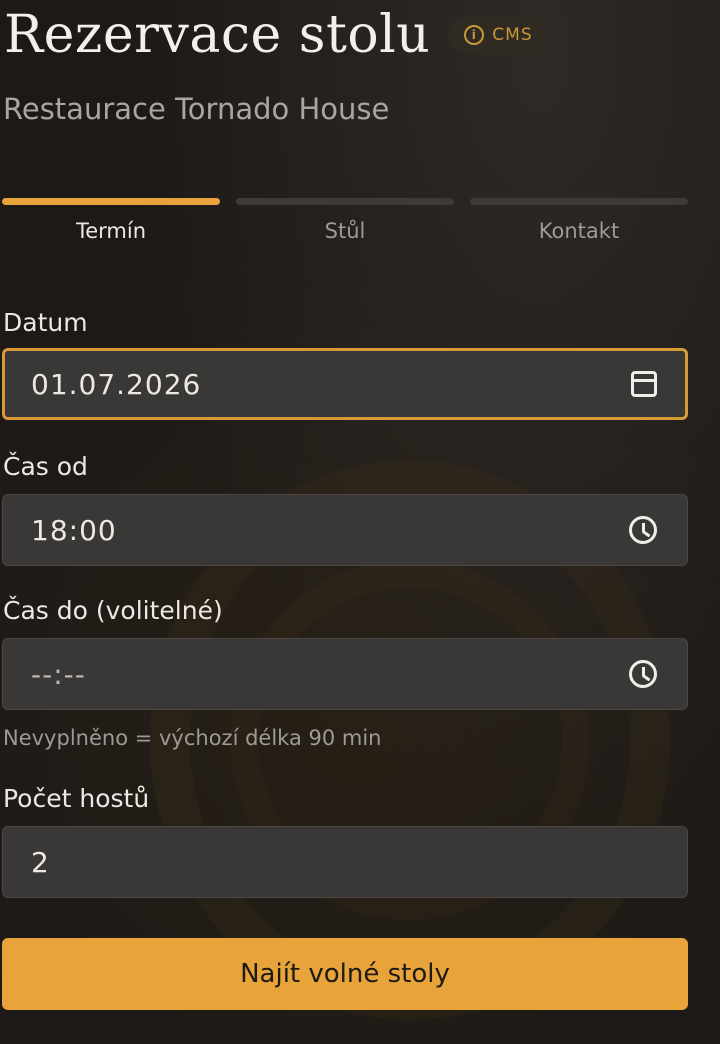 The height and width of the screenshot is (1044, 720). Describe the element at coordinates (345, 974) in the screenshot. I see `find-tables-button: Najít volné stoly` at that location.